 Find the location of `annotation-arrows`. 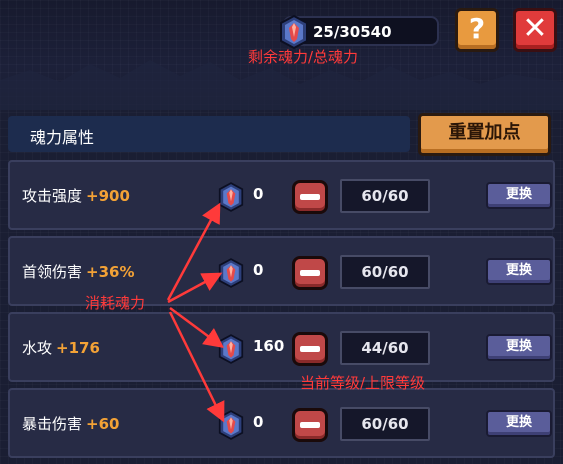

annotation-arrows is located at coordinates (195, 312).